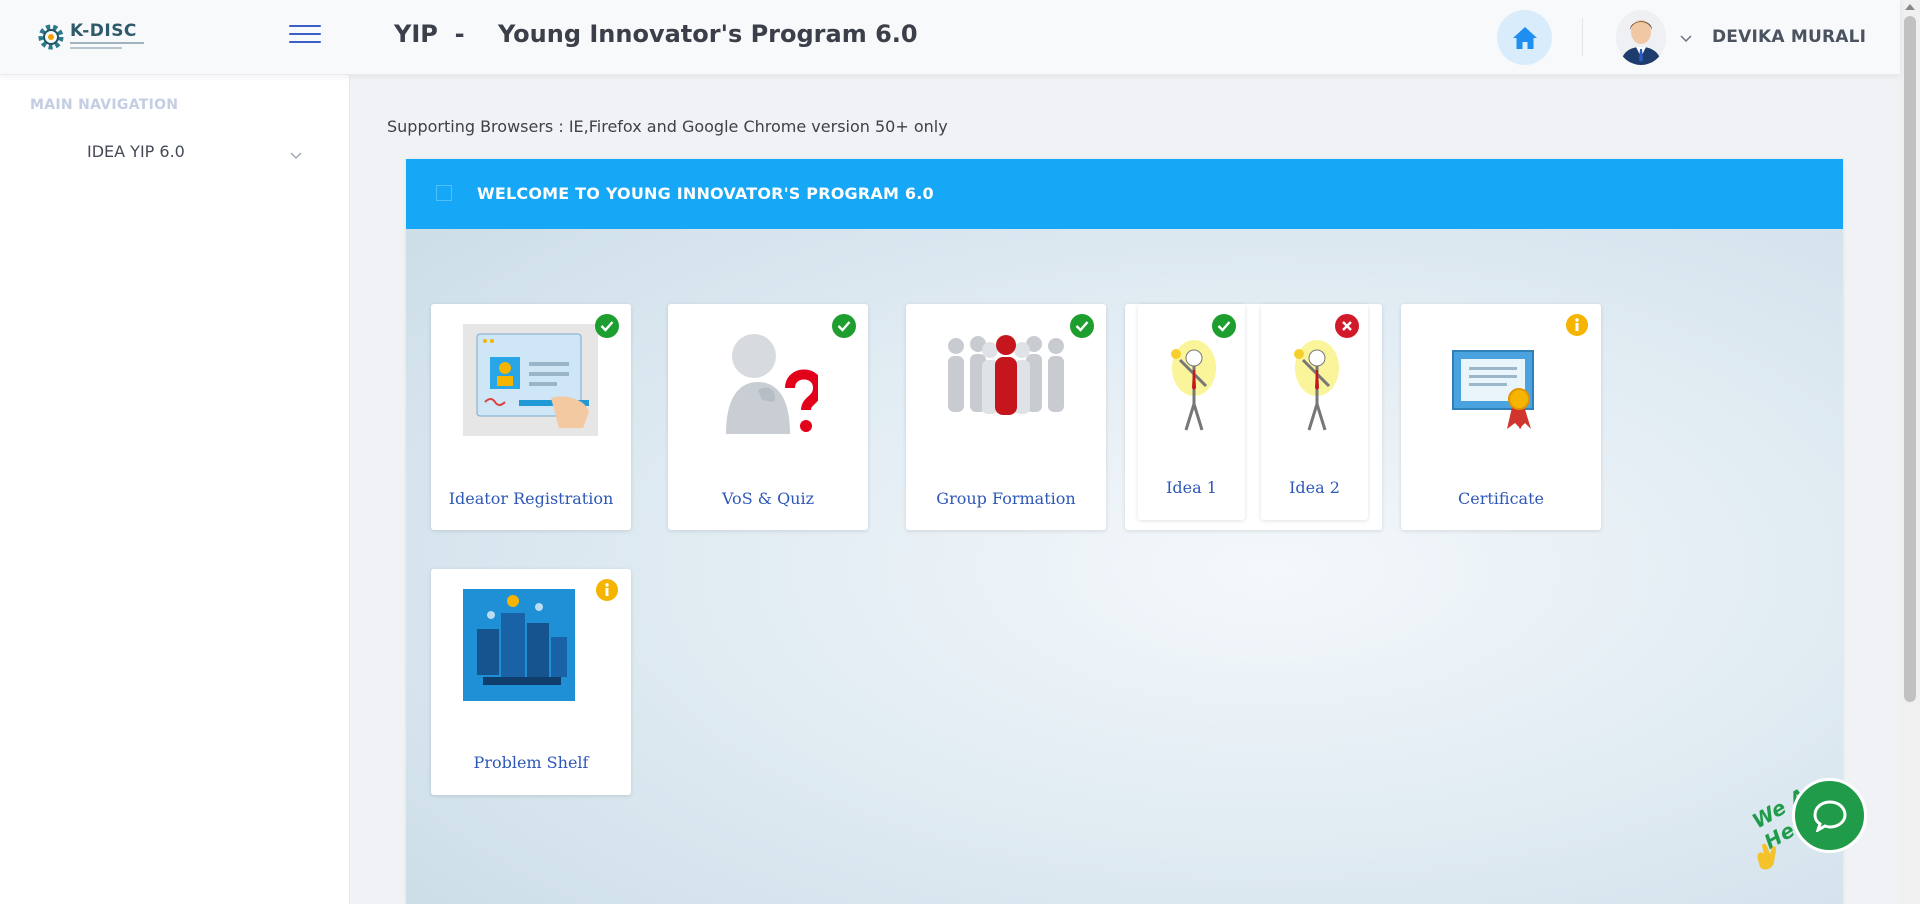 The image size is (1920, 904). I want to click on chat-button, so click(1829, 815).